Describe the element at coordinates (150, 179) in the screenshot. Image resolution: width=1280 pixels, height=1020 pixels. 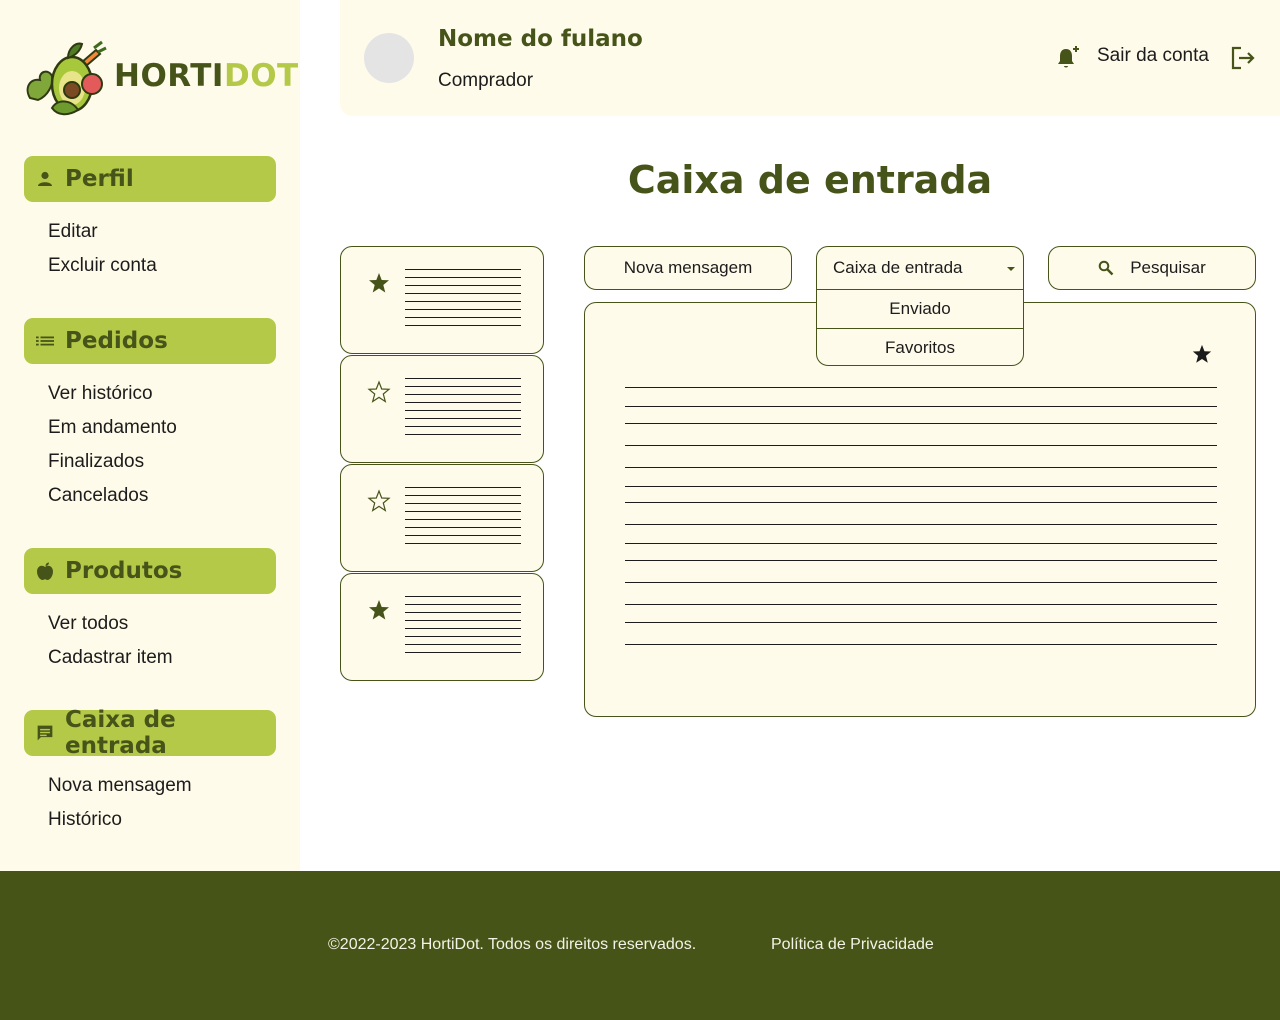
I see `sidebar-section-perfil: Perfil` at that location.